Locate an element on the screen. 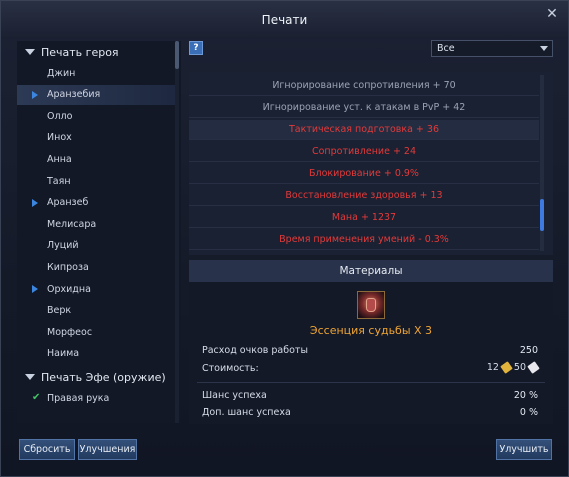 This screenshot has height=477, width=569. cost-silver-value: 50 is located at coordinates (519, 367).